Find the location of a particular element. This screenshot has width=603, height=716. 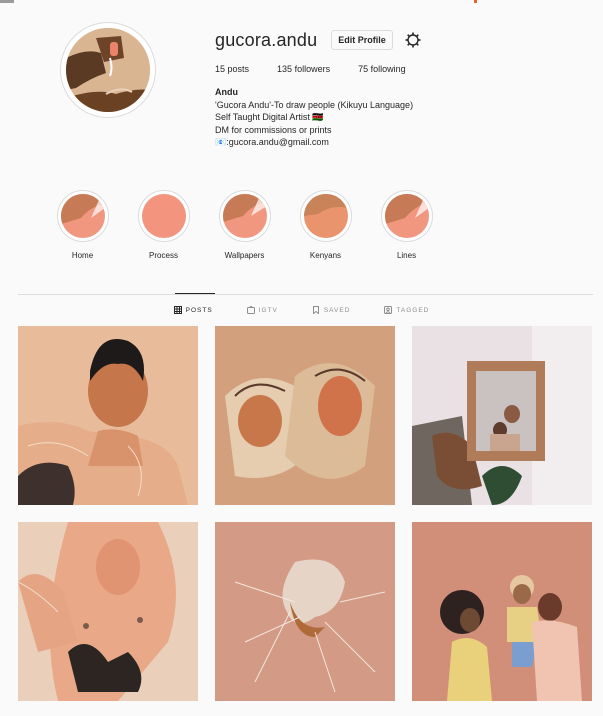

bio-line: Self Taught Digital Artist 🇰🇪 is located at coordinates (269, 117).